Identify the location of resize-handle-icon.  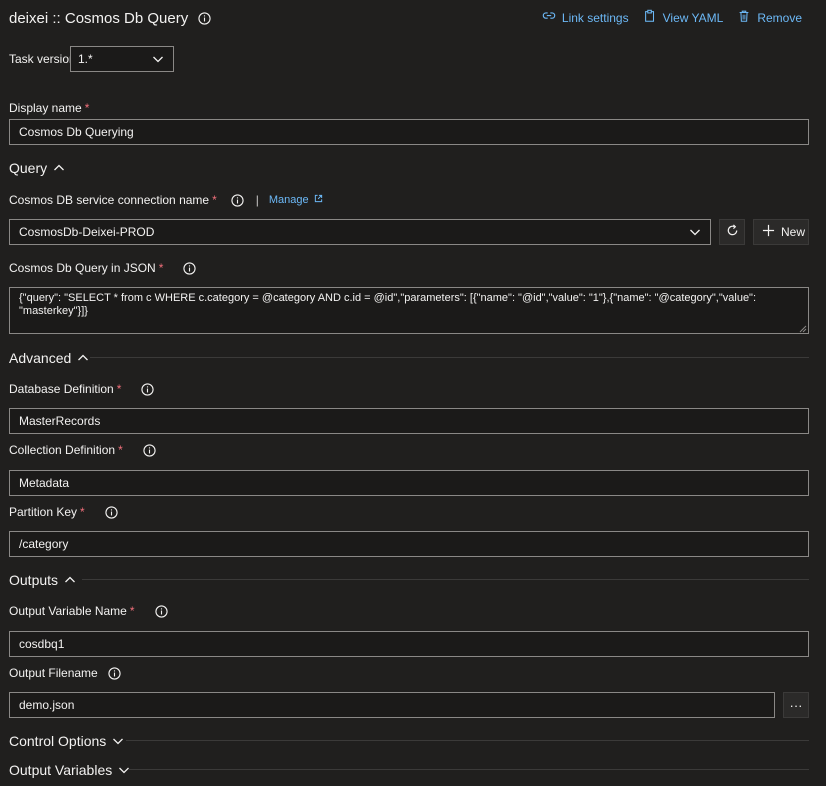
(803, 328).